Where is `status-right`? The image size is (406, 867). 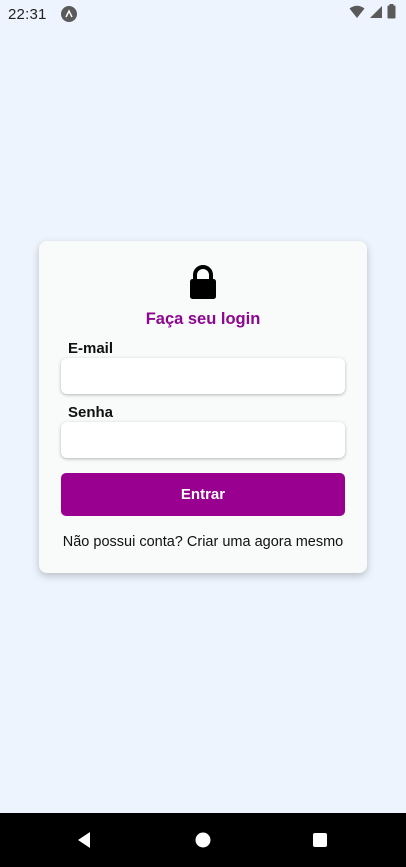 status-right is located at coordinates (372, 14).